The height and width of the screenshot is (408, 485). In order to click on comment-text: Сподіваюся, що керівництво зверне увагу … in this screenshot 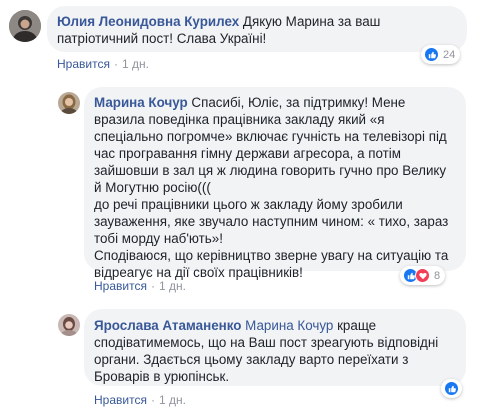, I will do `click(271, 255)`.